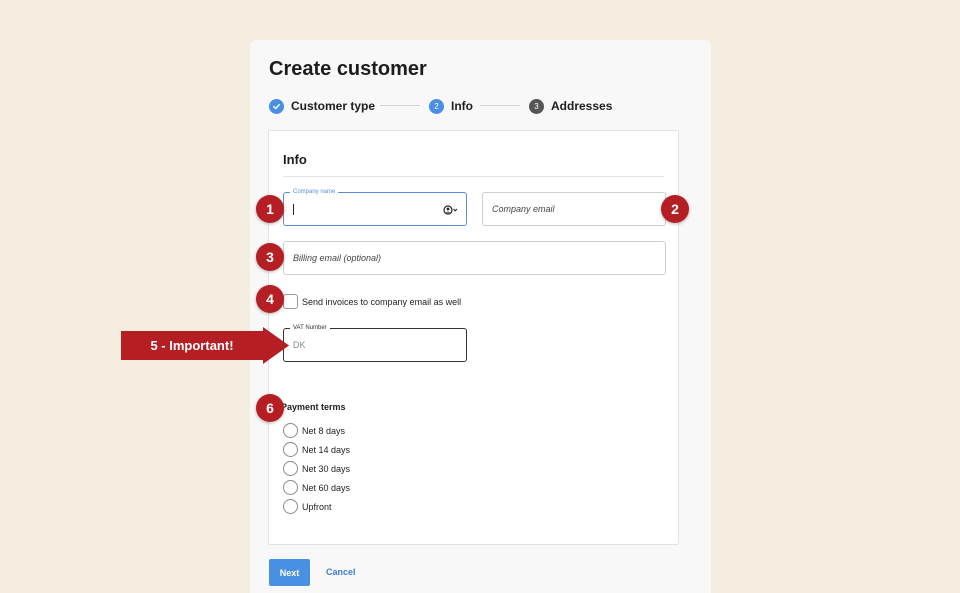 The width and height of the screenshot is (960, 593). I want to click on billing-email-field: Billing email (optional), so click(474, 258).